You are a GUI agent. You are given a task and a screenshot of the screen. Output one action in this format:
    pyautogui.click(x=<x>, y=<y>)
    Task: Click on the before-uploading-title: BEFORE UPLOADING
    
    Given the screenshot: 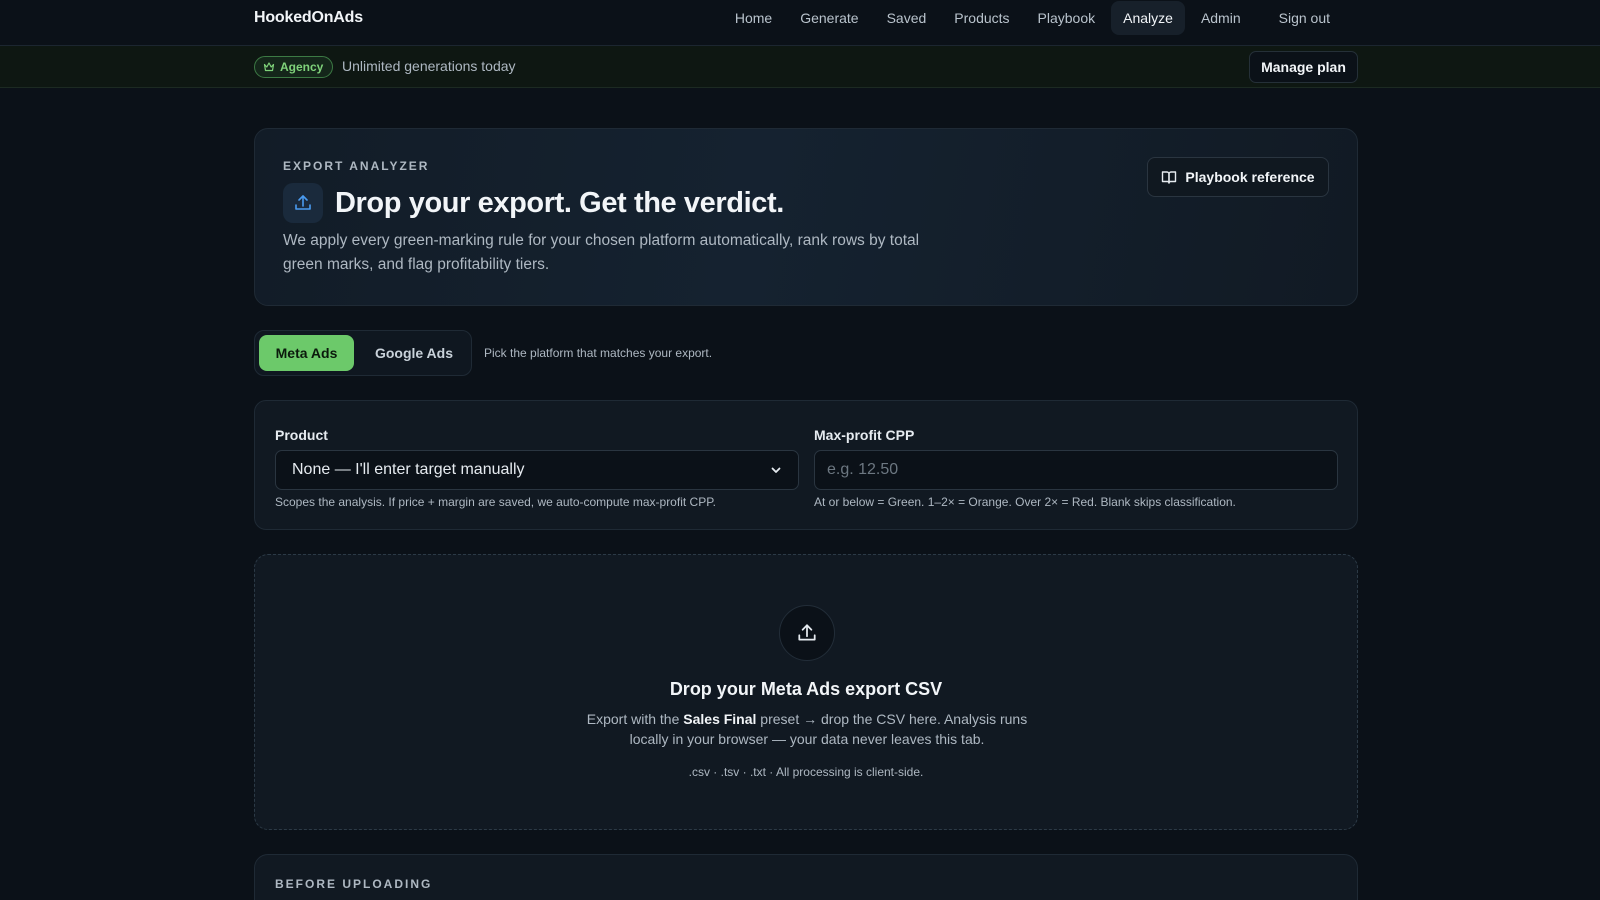 What is the action you would take?
    pyautogui.click(x=354, y=884)
    